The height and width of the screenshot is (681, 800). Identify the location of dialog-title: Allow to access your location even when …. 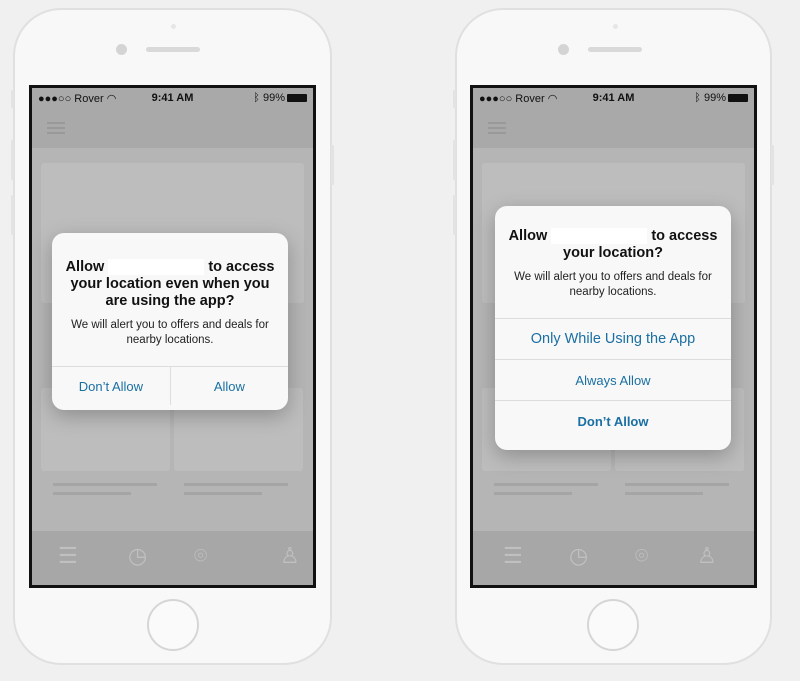
(170, 284).